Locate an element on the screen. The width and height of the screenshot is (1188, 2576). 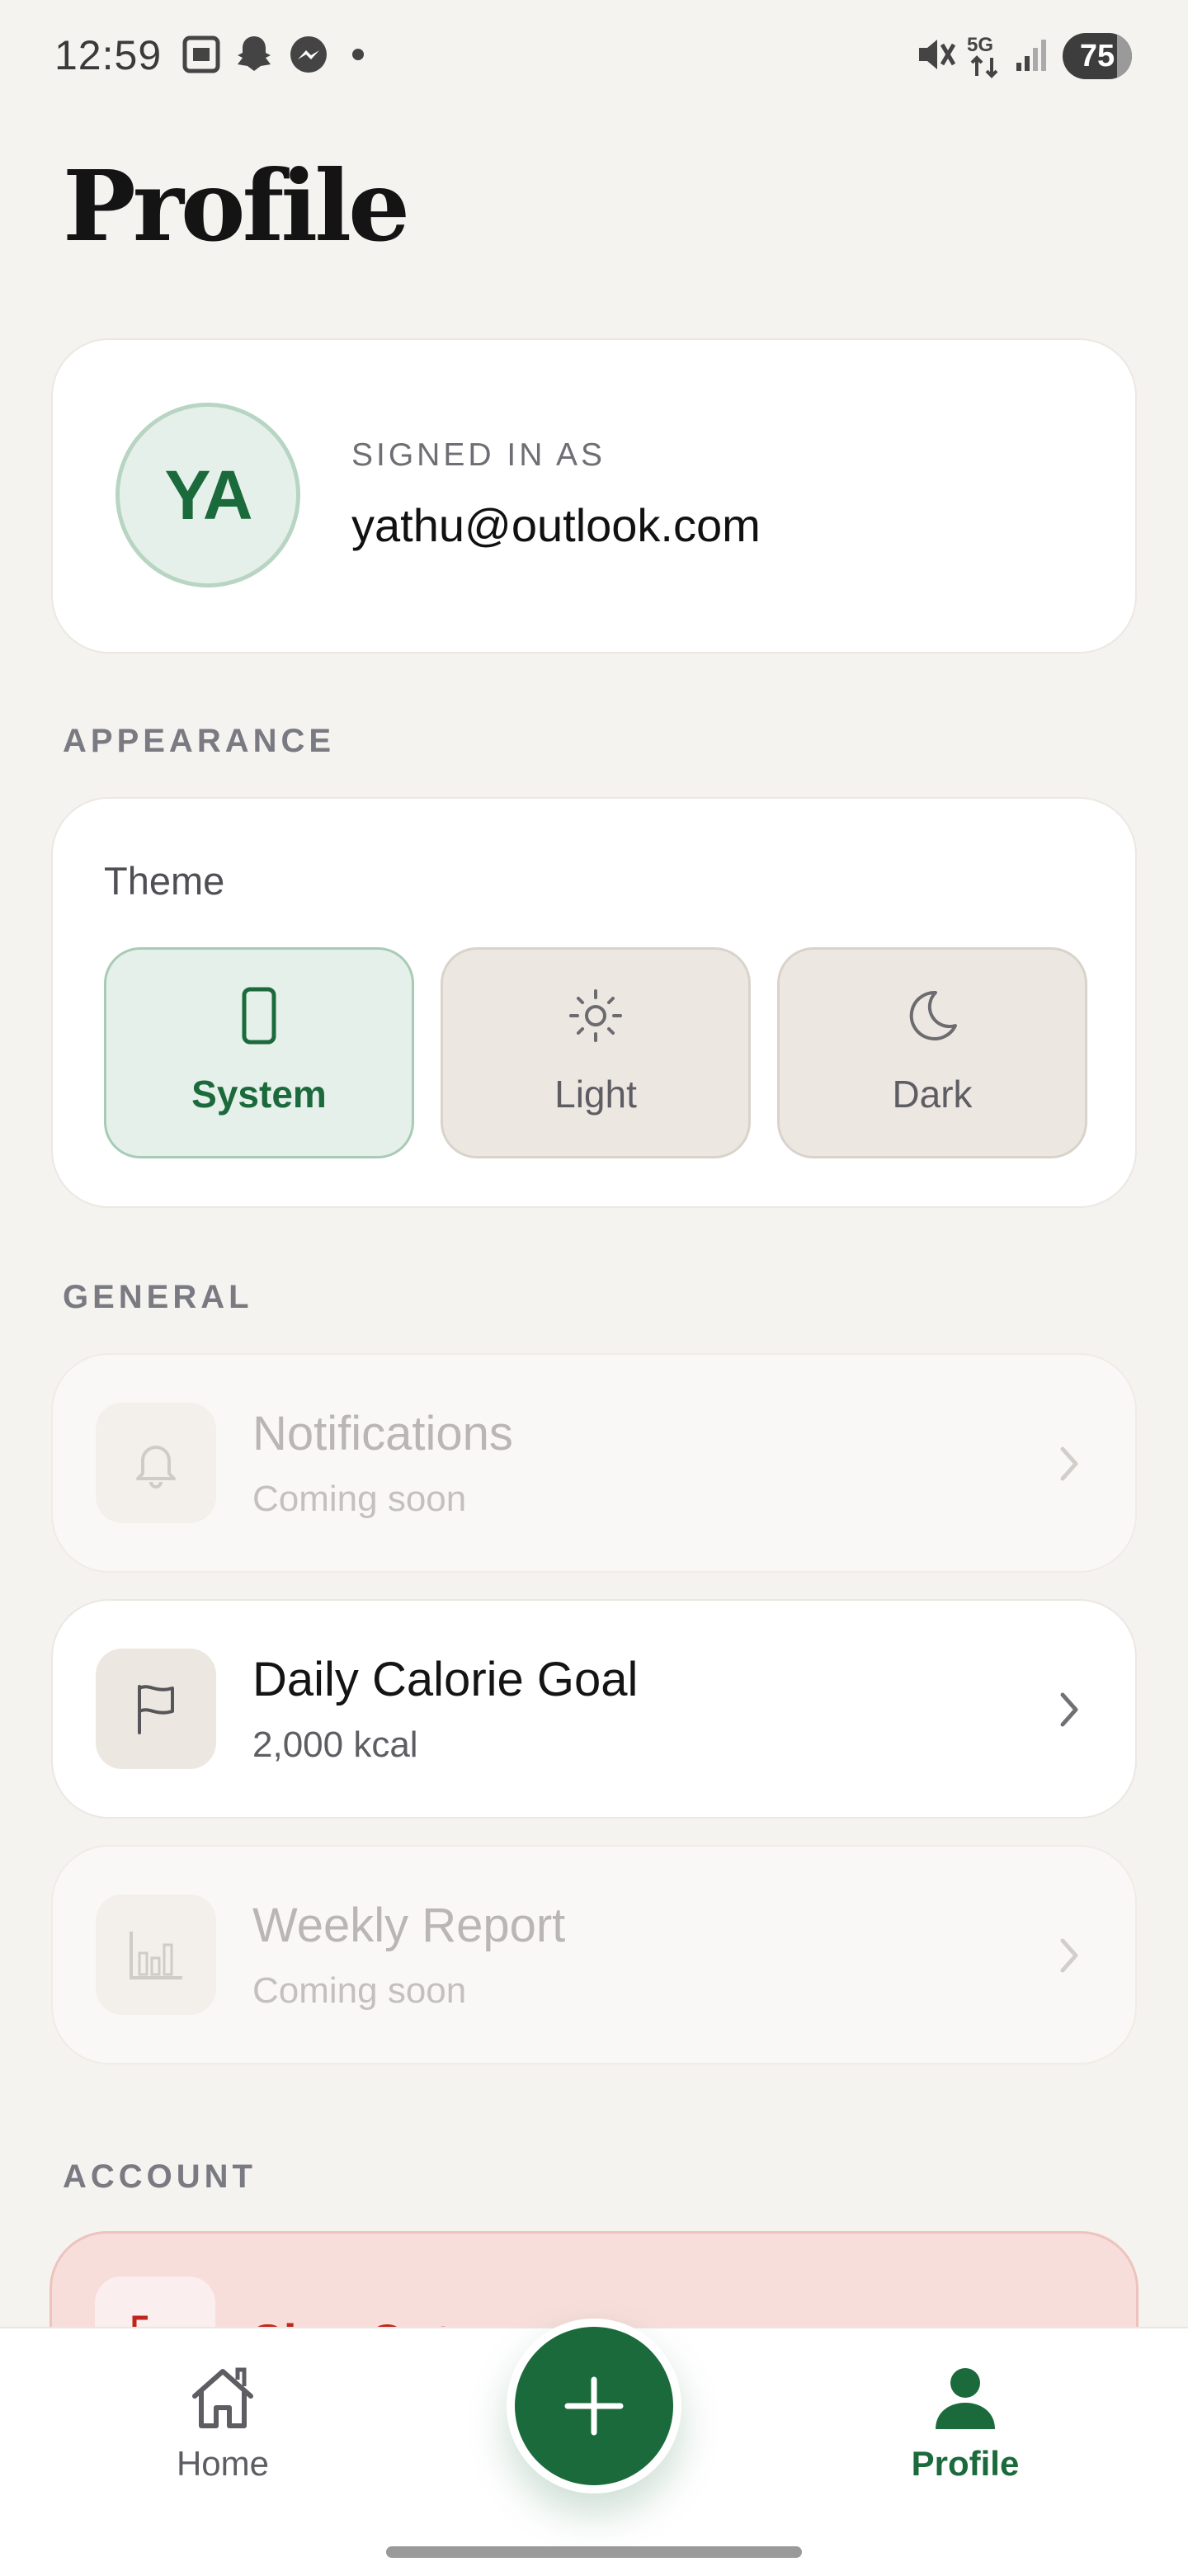
nav-profile-label: Profile is located at coordinates (965, 2463).